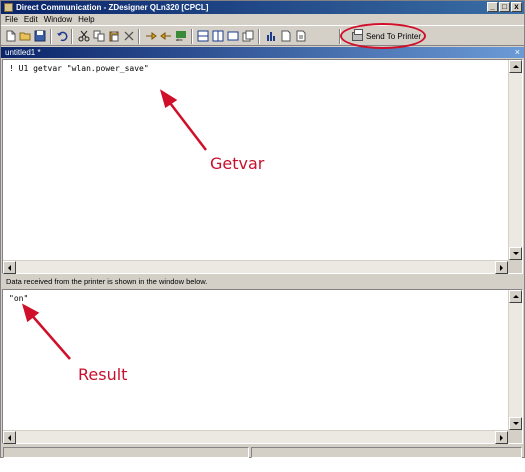  I want to click on getvar-arrow, so click(183, 120).